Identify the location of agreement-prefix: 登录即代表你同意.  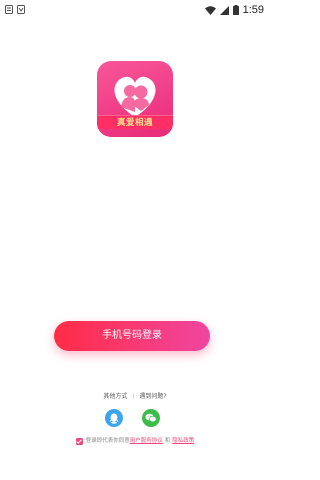
(107, 441).